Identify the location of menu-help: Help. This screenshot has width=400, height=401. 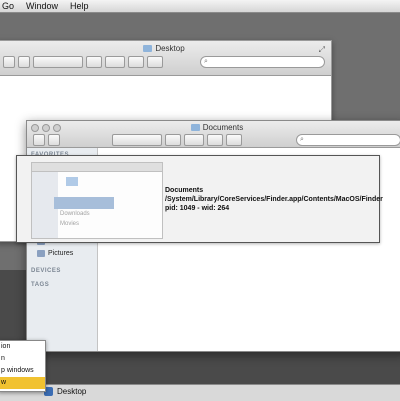
(79, 6).